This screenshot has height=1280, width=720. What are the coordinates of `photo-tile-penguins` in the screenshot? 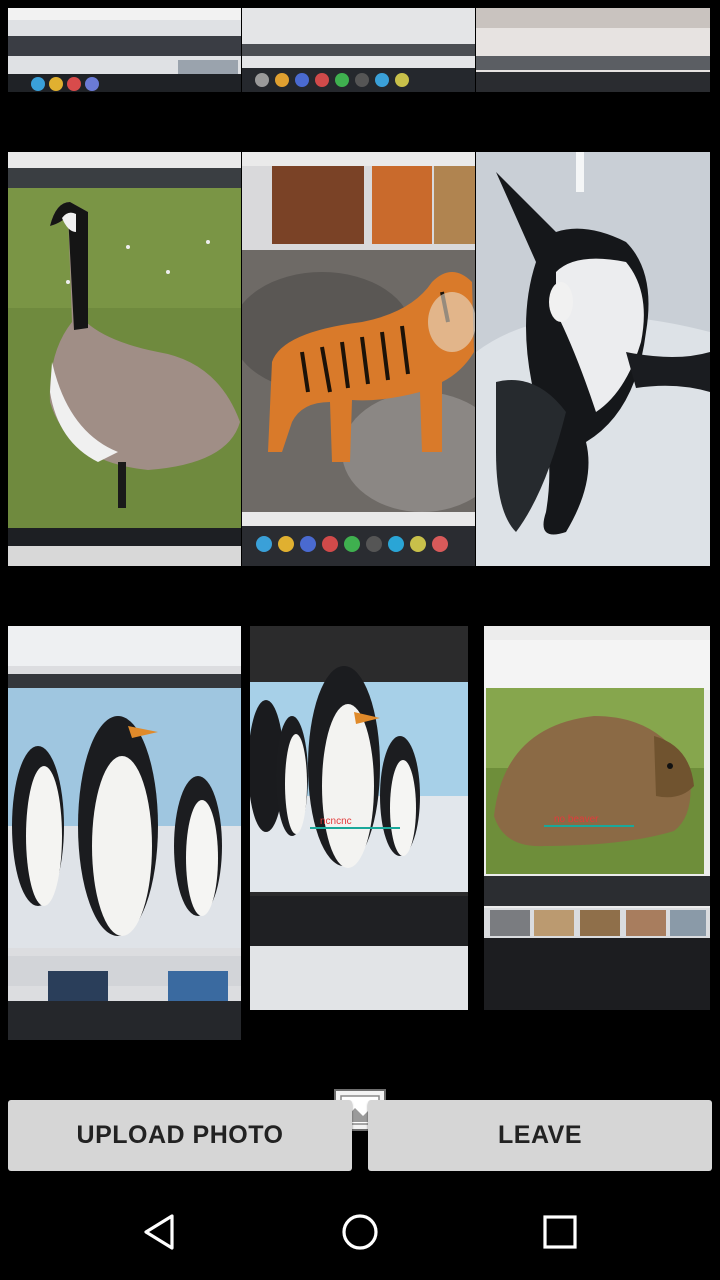 It's located at (124, 833).